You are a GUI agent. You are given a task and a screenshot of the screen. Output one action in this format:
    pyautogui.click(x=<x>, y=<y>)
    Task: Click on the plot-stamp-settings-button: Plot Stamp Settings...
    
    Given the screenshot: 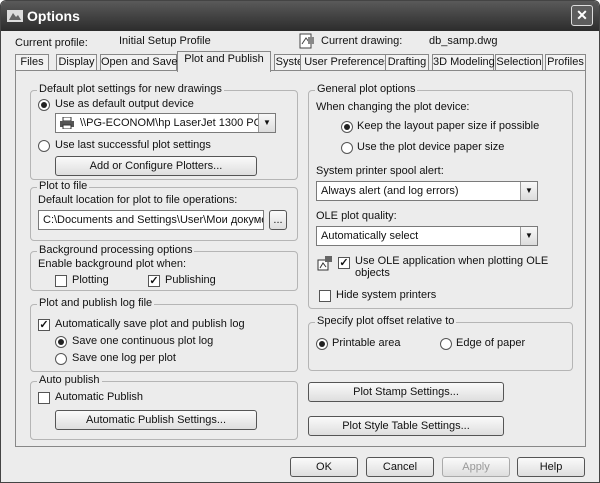 What is the action you would take?
    pyautogui.click(x=406, y=392)
    